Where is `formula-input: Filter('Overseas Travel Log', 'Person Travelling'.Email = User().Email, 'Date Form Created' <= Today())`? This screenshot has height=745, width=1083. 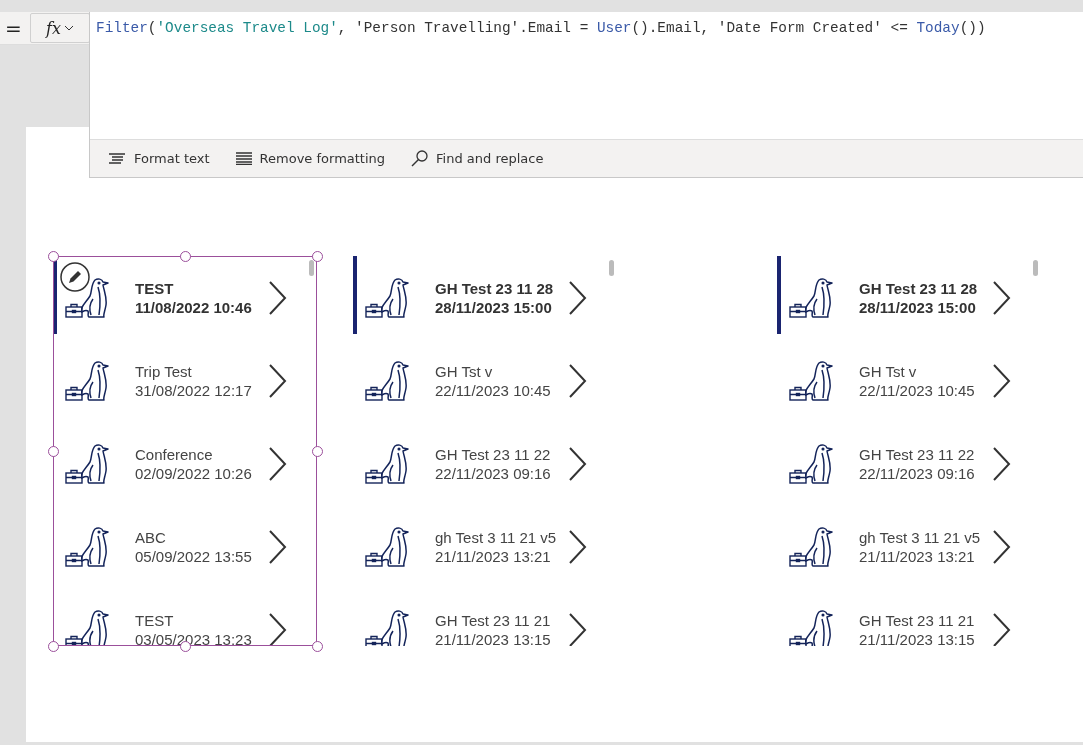 formula-input: Filter('Overseas Travel Log', 'Person Travelling'.Email = User().Email, 'Date Form Created' <= Today()) is located at coordinates (586, 28).